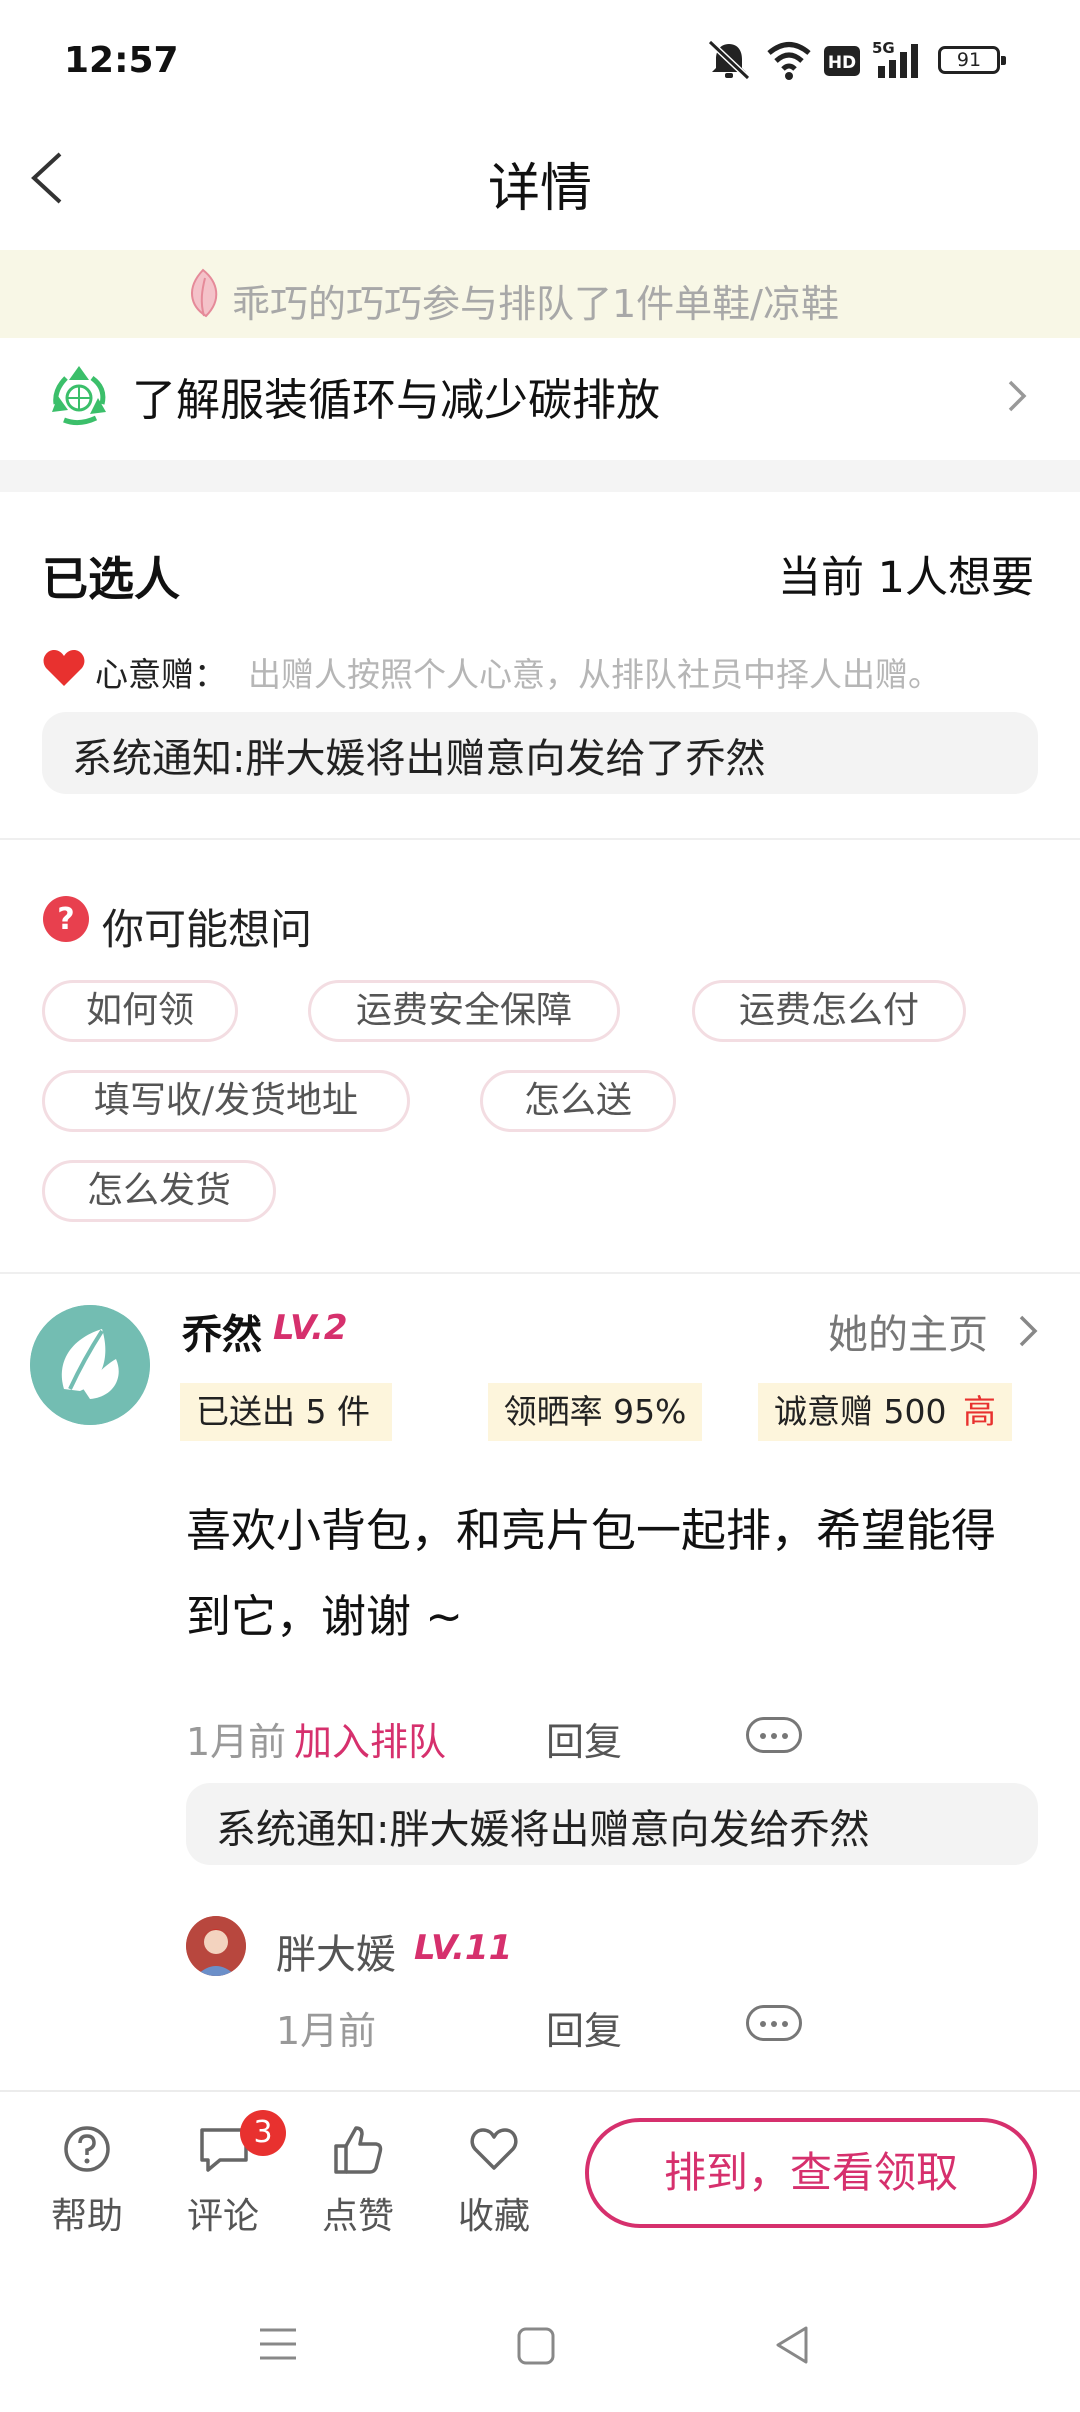 The image size is (1080, 2412). Describe the element at coordinates (591, 1573) in the screenshot. I see `comment-text: 喜欢小背包，和亮片包一起排，希望能得到它，谢谢 ~` at that location.